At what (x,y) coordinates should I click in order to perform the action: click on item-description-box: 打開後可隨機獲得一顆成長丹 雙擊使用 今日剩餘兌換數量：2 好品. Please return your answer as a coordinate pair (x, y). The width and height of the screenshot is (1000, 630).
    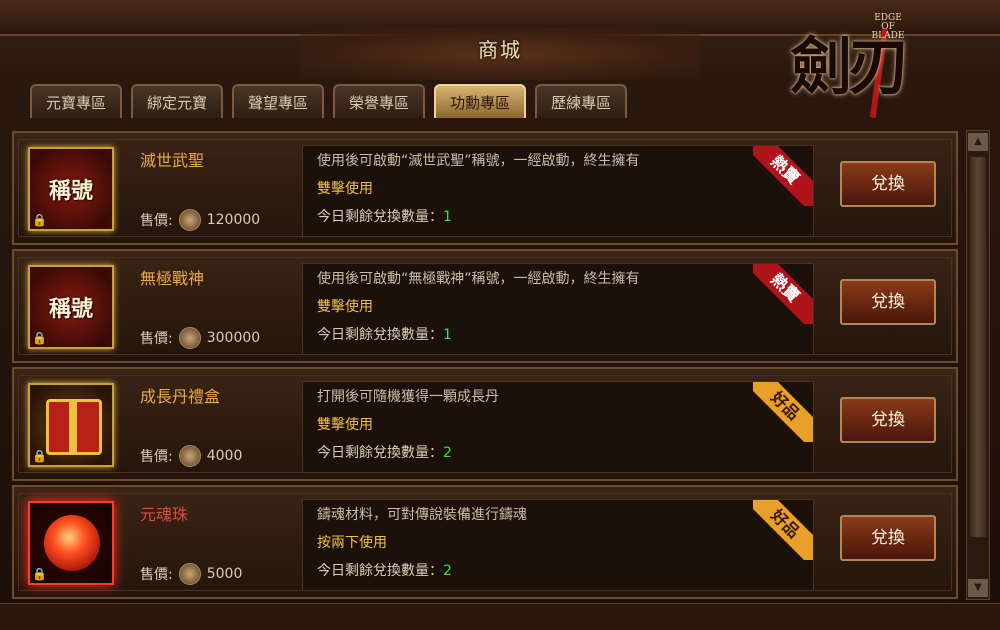
    Looking at the image, I should click on (558, 427).